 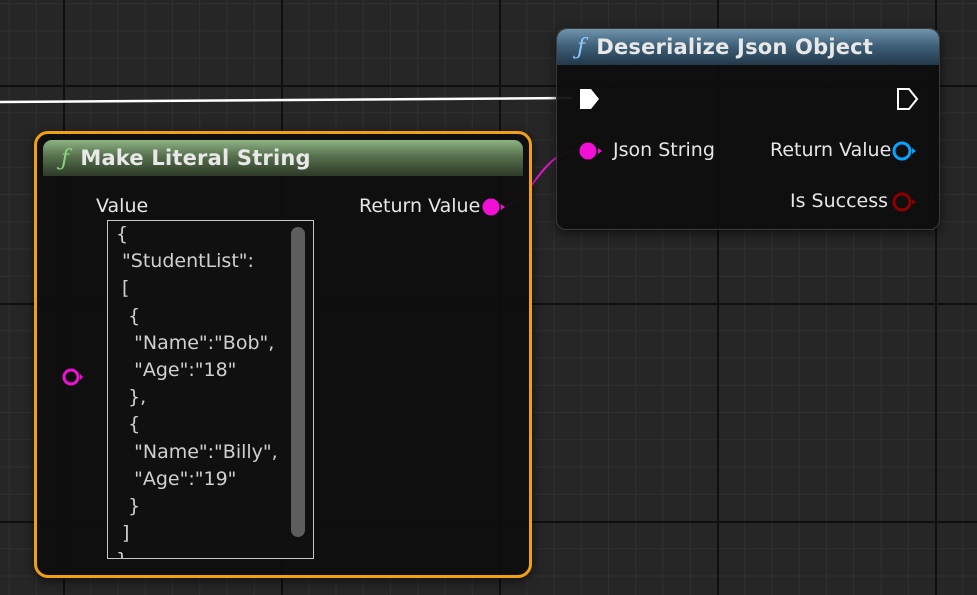 I want to click on textbox-scrollbar, so click(x=298, y=382).